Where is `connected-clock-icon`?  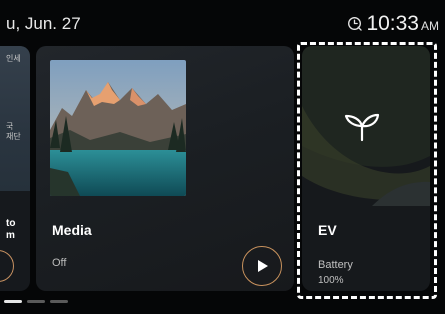
connected-clock-icon is located at coordinates (355, 24).